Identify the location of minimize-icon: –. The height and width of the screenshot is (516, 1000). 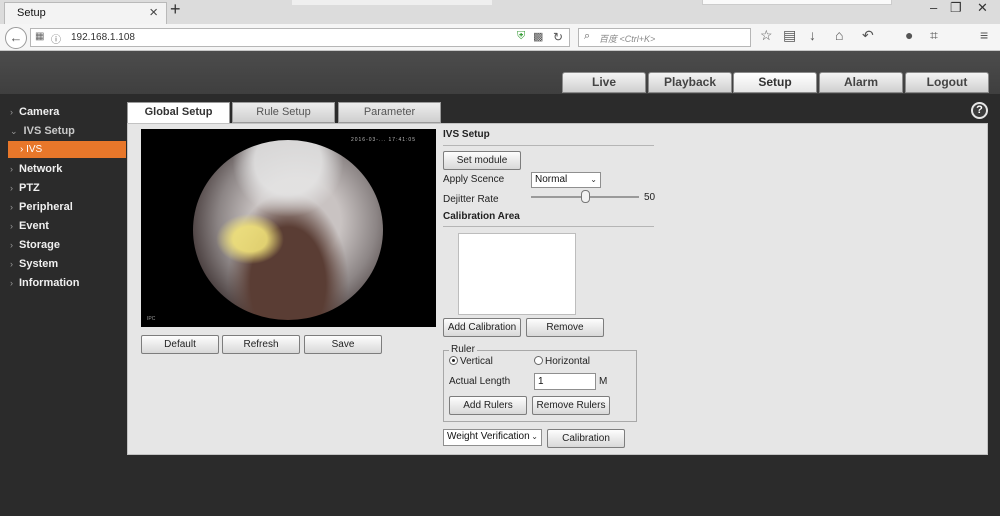
(933, 7).